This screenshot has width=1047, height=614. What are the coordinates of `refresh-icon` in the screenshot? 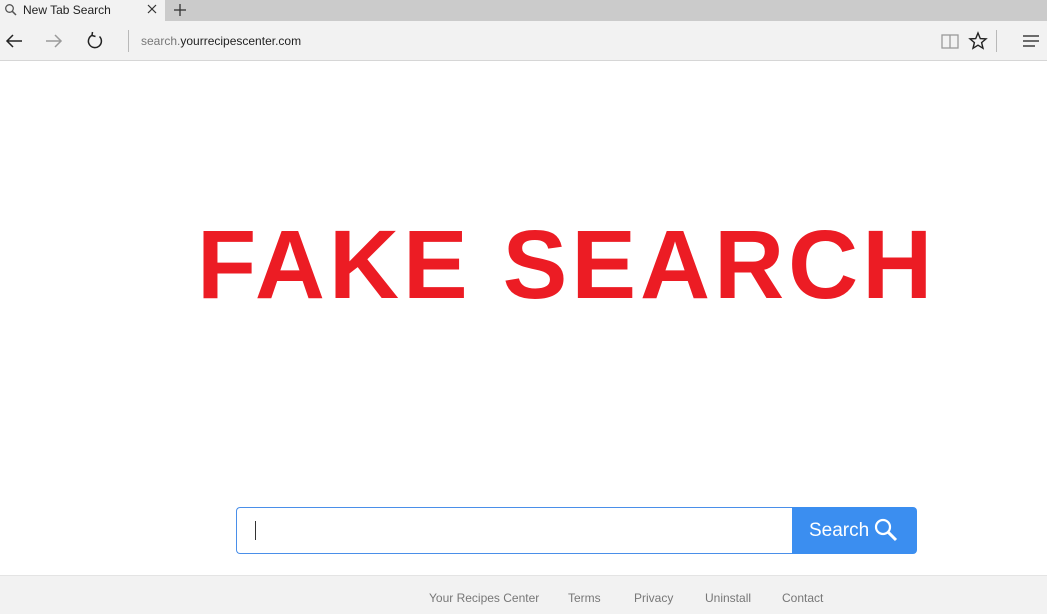 It's located at (95, 41).